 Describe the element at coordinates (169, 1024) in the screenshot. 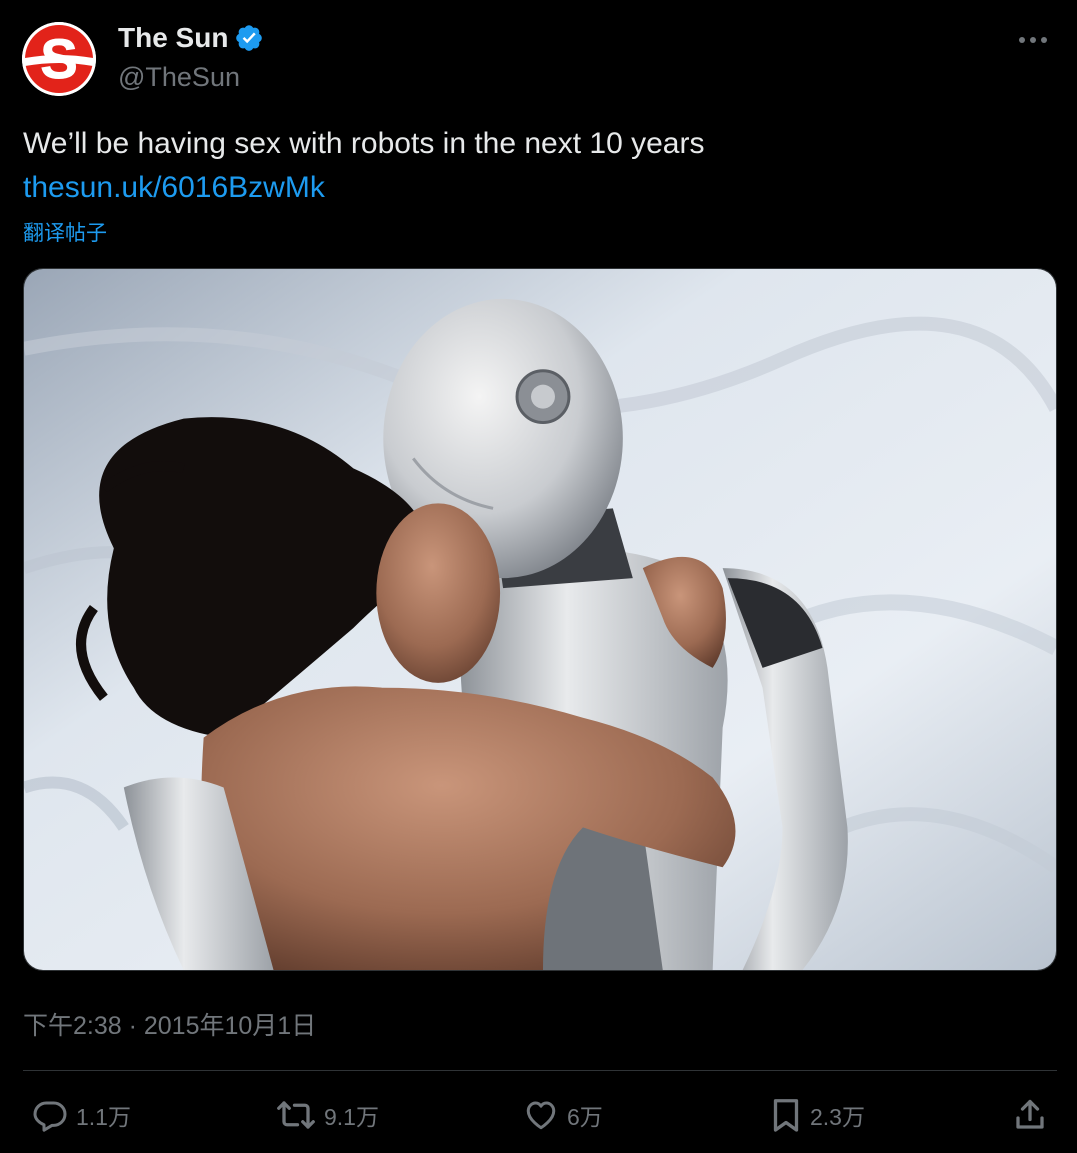

I see `tweet-timestamp: 下午2:38 · 2015年10月1日` at that location.